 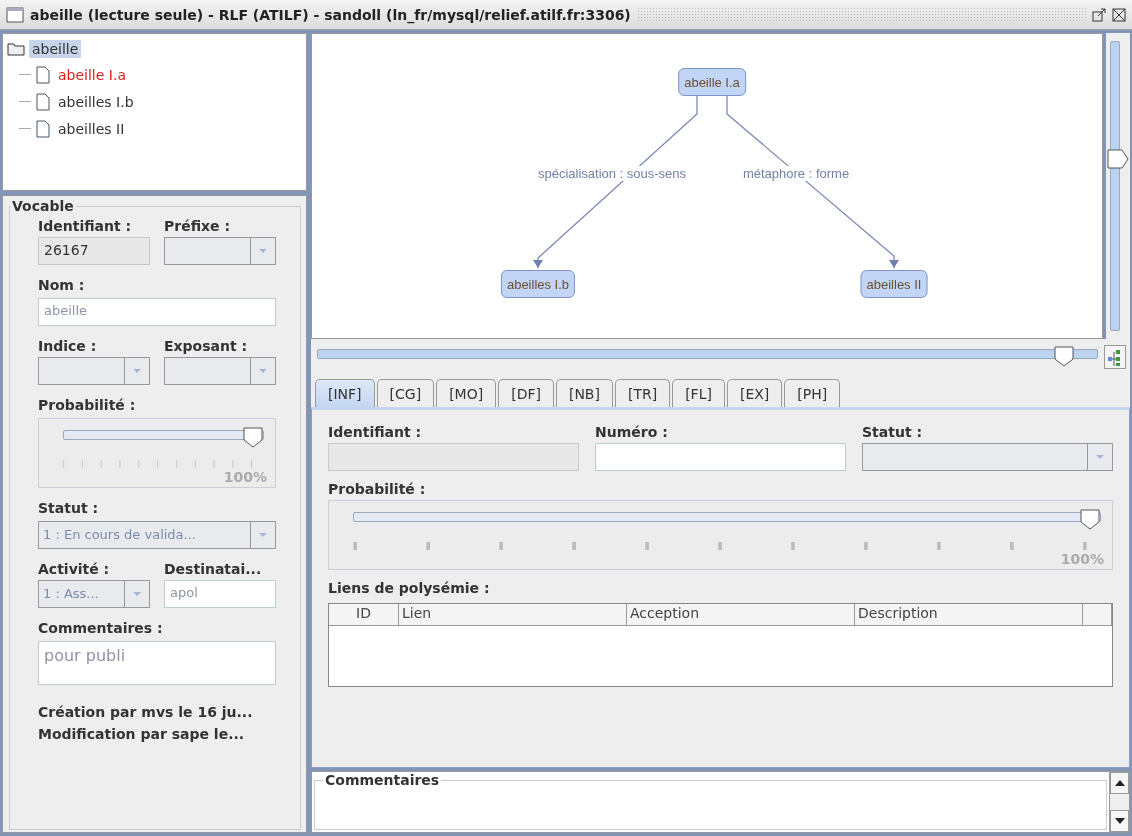 What do you see at coordinates (526, 393) in the screenshot?
I see `tab: [DF]` at bounding box center [526, 393].